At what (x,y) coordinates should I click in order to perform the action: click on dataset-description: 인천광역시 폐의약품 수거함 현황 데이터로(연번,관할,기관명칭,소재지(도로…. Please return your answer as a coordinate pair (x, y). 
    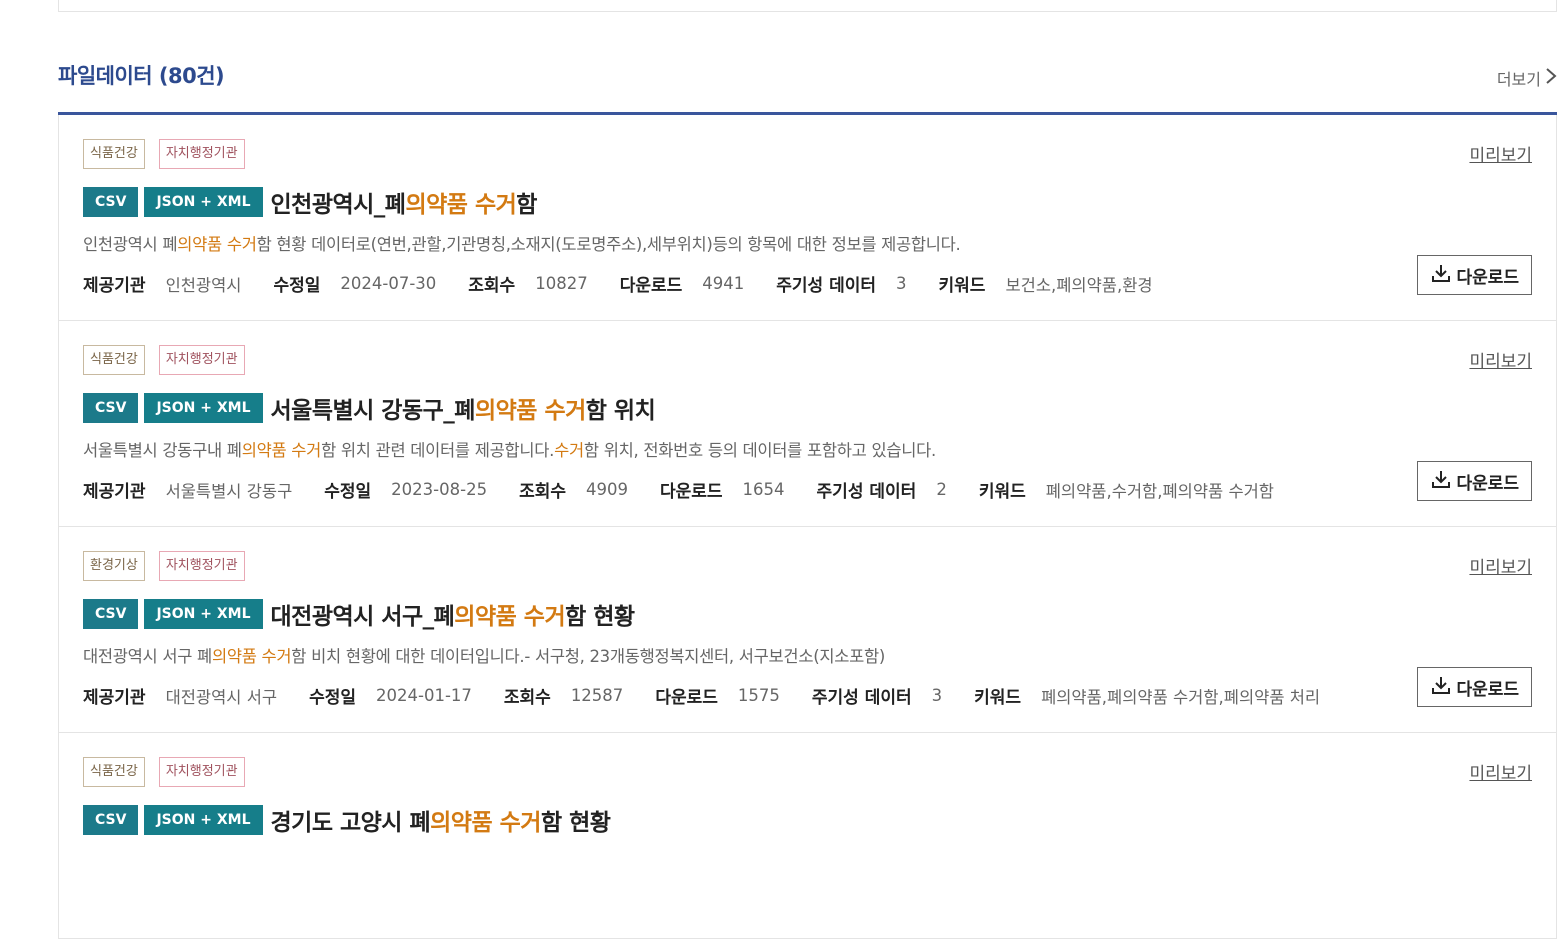
    Looking at the image, I should click on (522, 243).